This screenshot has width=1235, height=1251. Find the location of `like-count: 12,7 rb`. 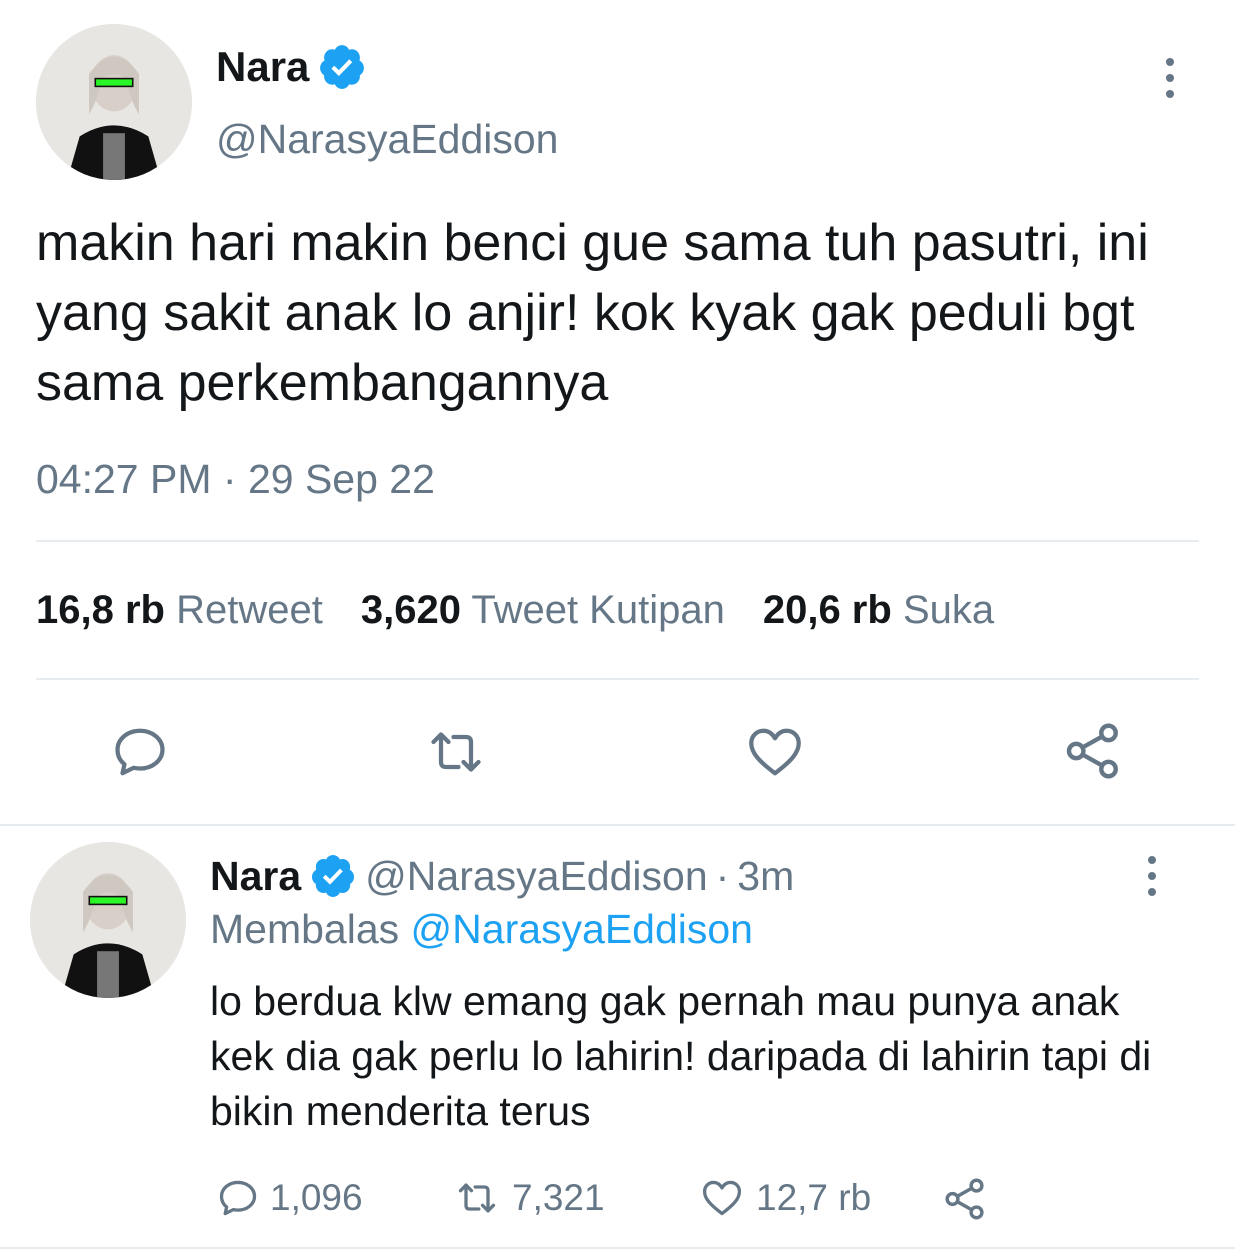

like-count: 12,7 rb is located at coordinates (814, 1197).